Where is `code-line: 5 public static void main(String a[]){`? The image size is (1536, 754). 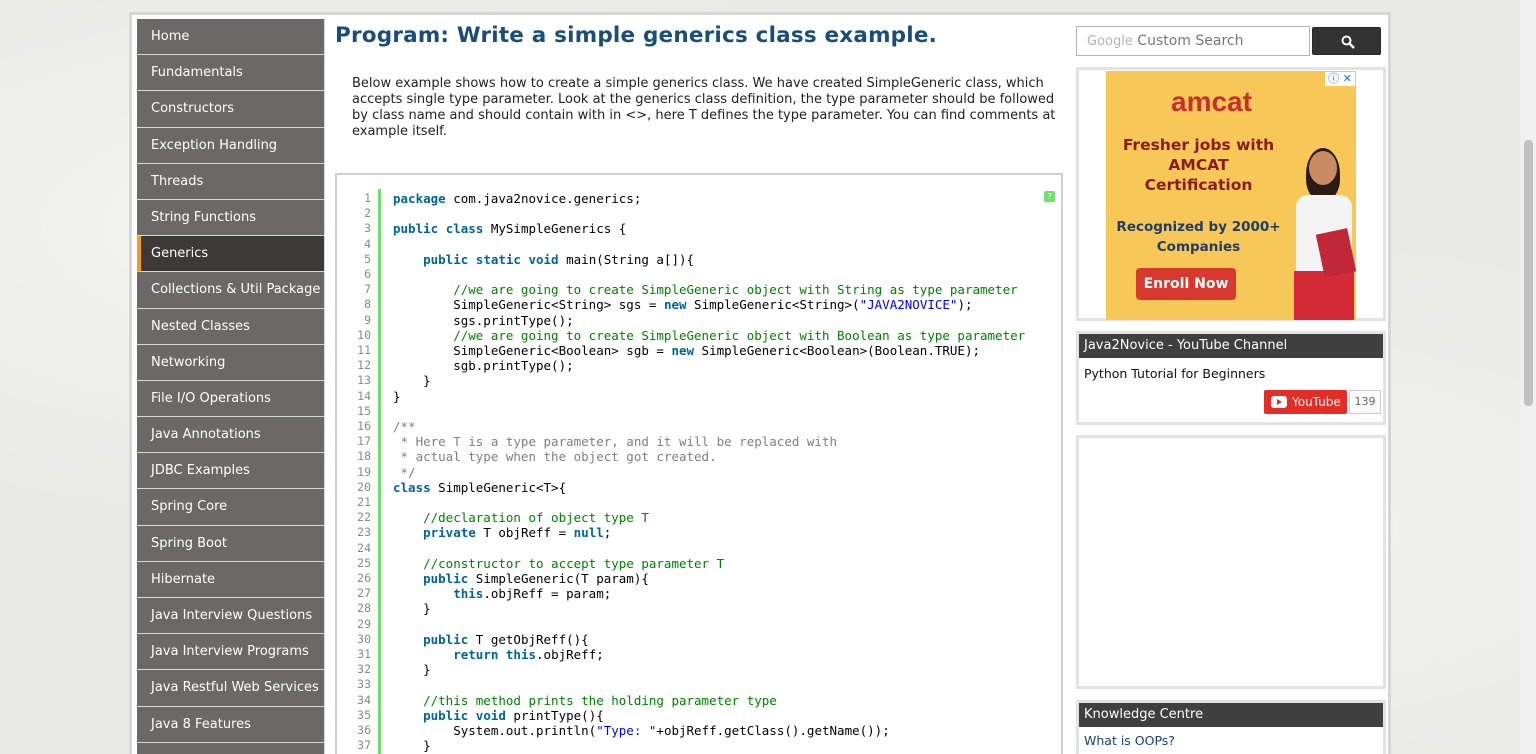 code-line: 5 public static void main(String a[]){ is located at coordinates (699, 259).